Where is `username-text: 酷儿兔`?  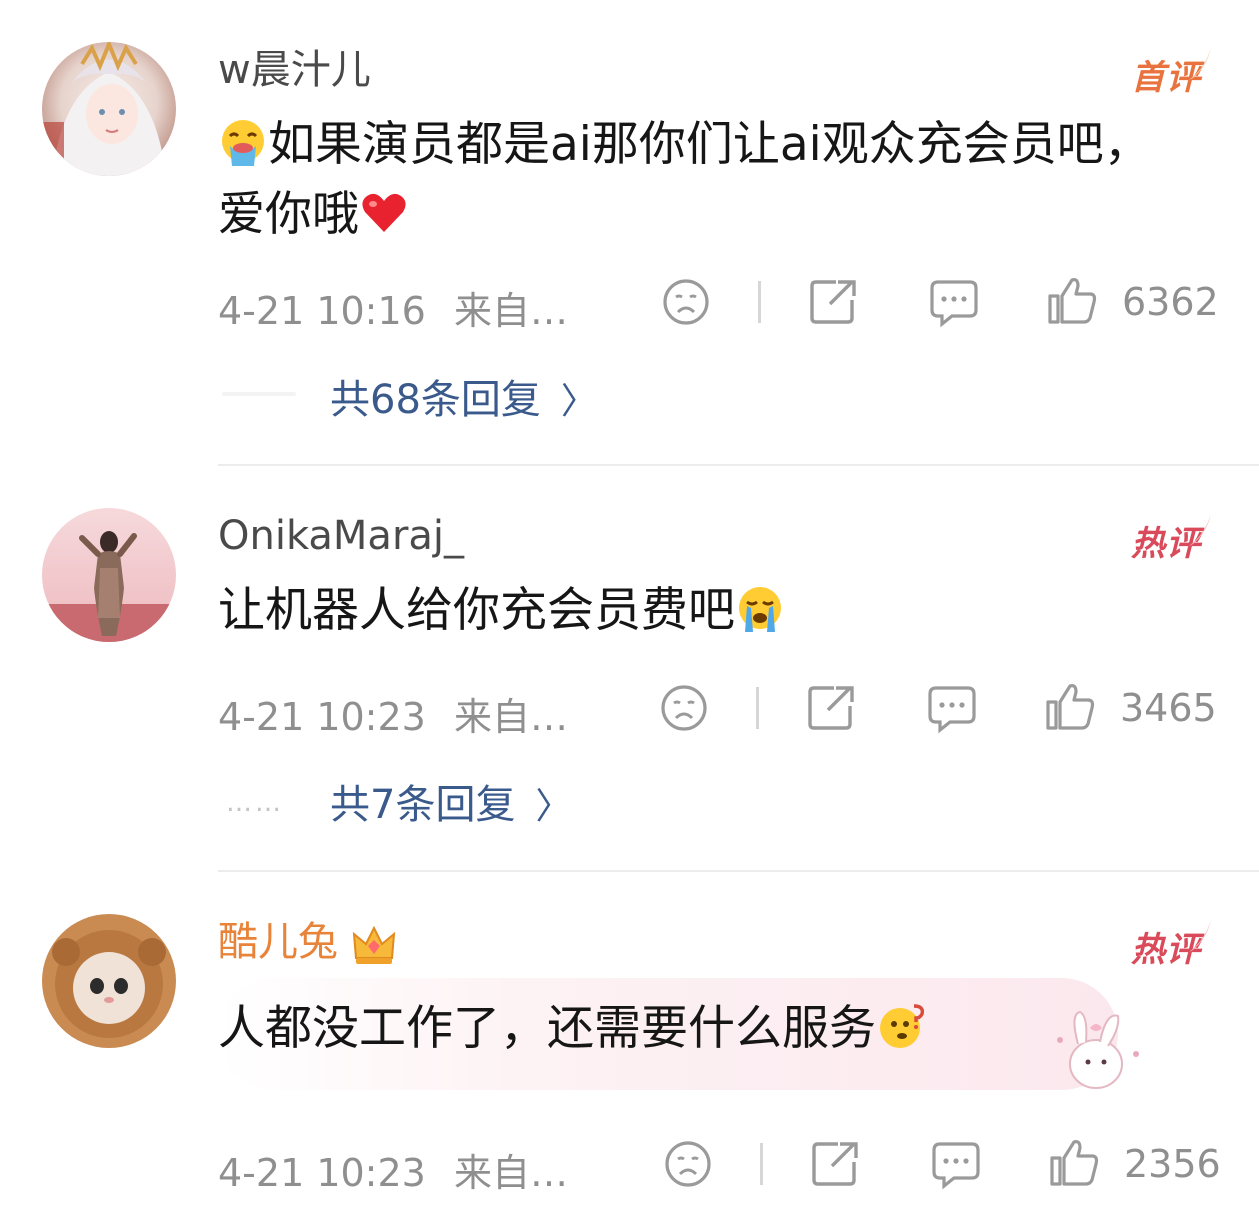 username-text: 酷儿兔 is located at coordinates (278, 942).